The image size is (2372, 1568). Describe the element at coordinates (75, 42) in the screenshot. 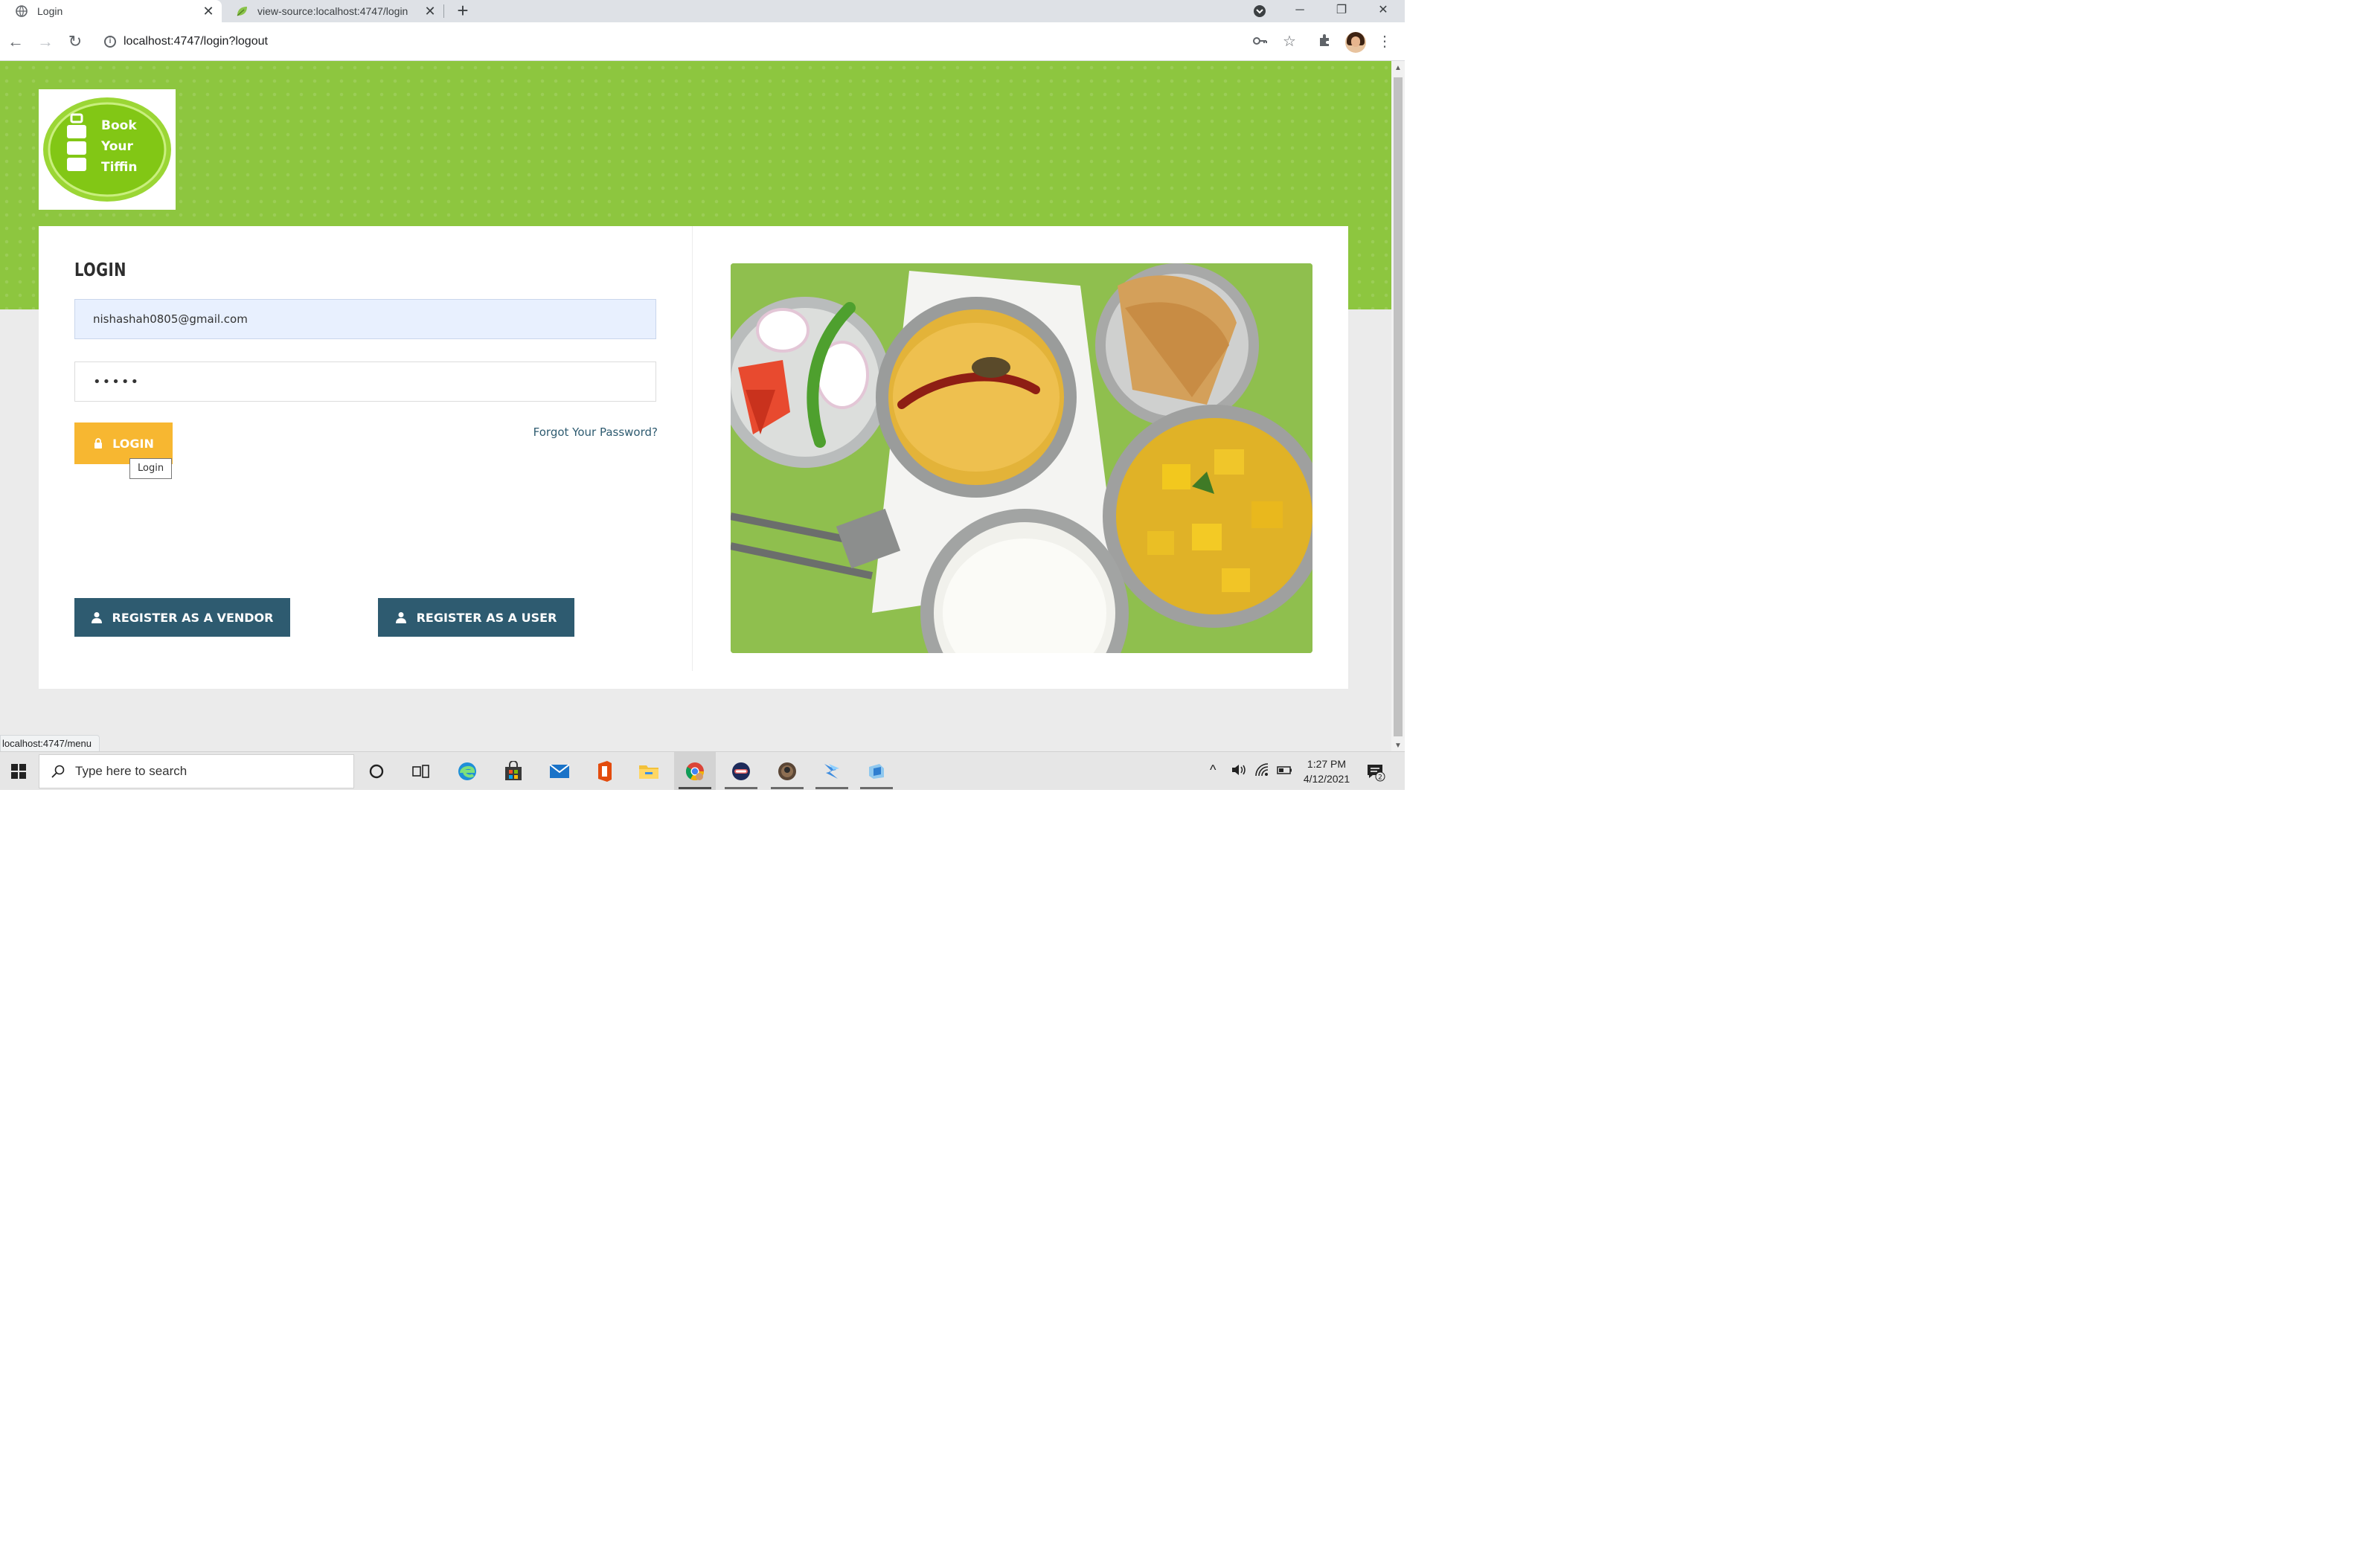

I see `reload-button: ↻` at that location.